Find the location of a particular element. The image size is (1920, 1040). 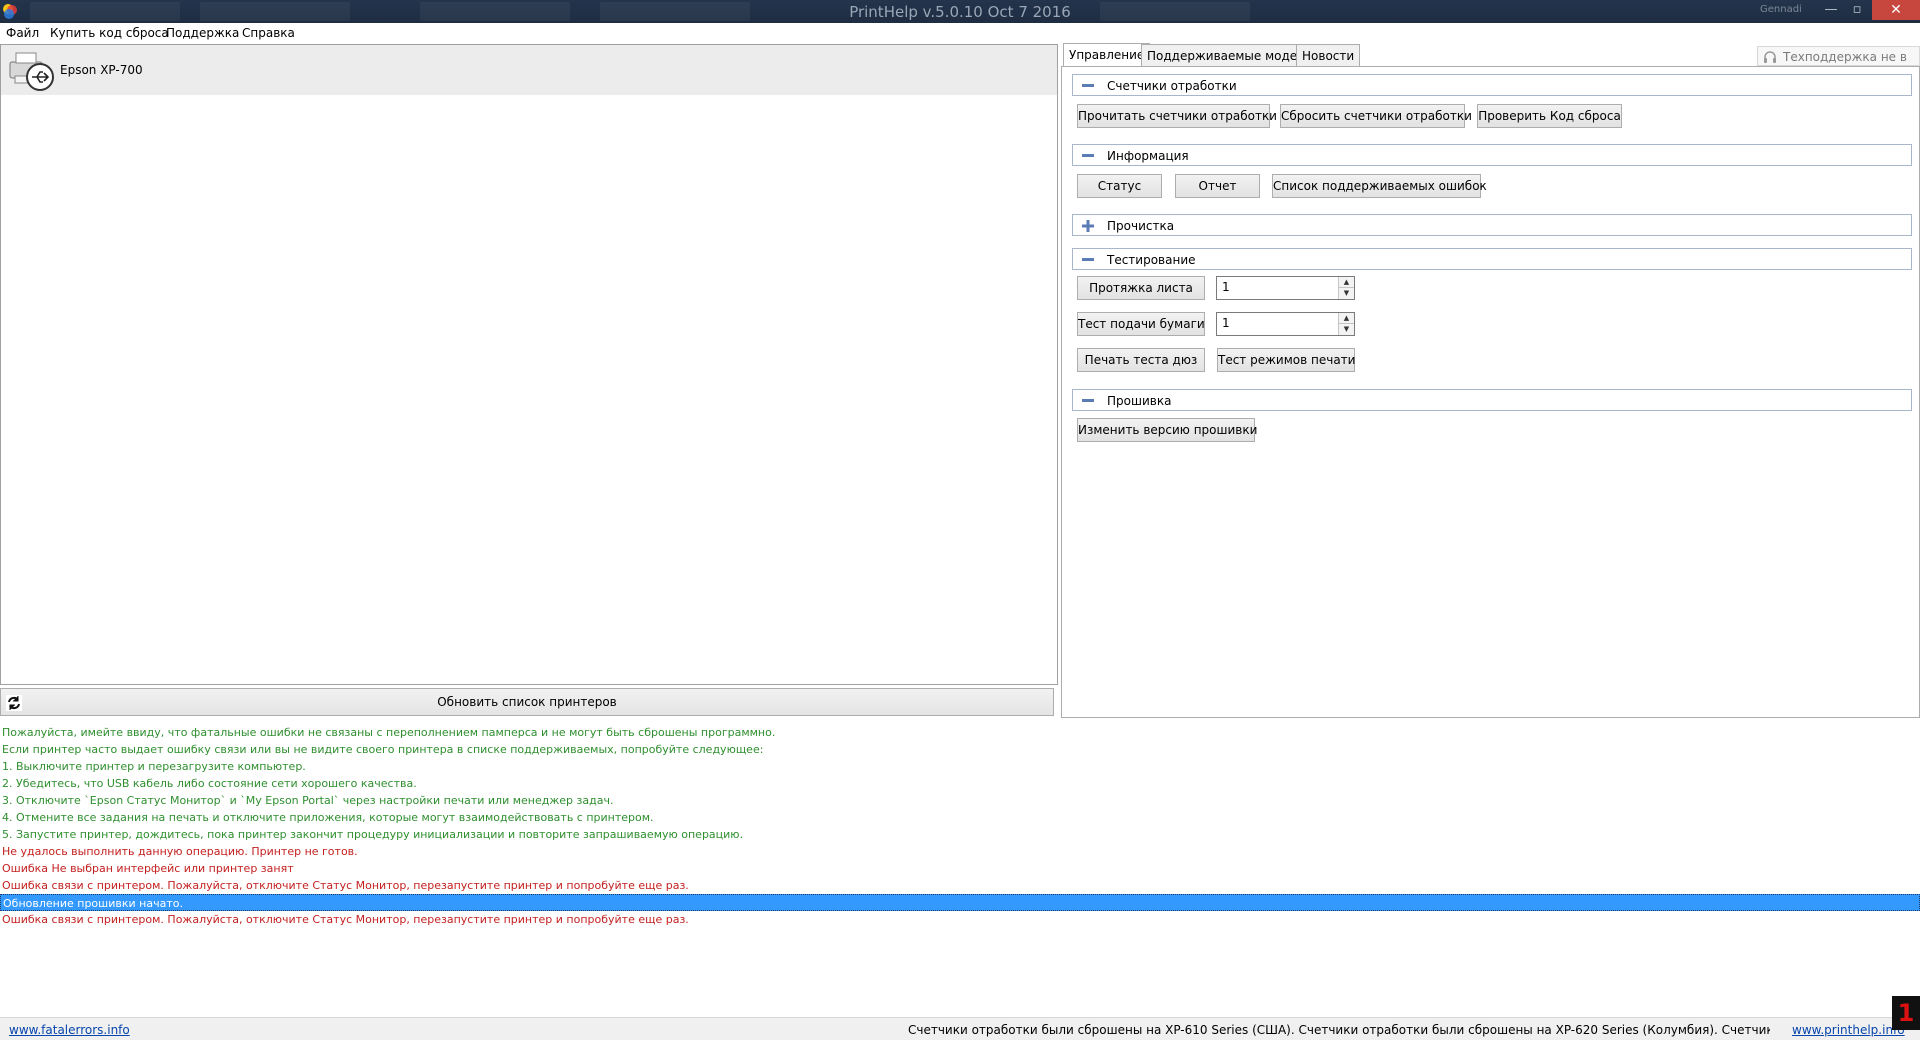

supported-errors-button: Список поддерживаемых ошибок is located at coordinates (1379, 186).